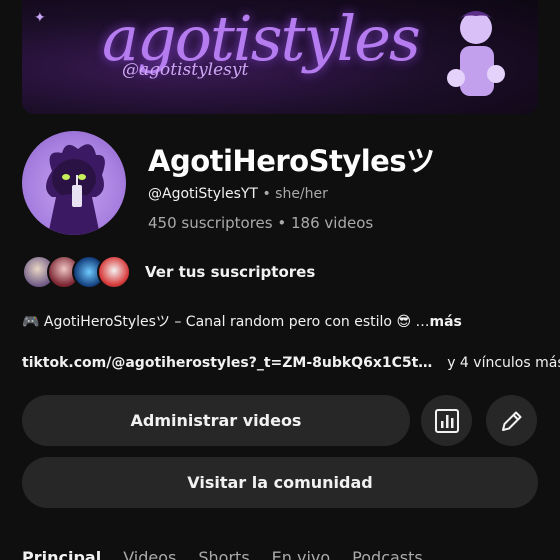 The width and height of the screenshot is (560, 560). Describe the element at coordinates (503, 363) in the screenshot. I see `more-links: y 4 vínculos más` at that location.